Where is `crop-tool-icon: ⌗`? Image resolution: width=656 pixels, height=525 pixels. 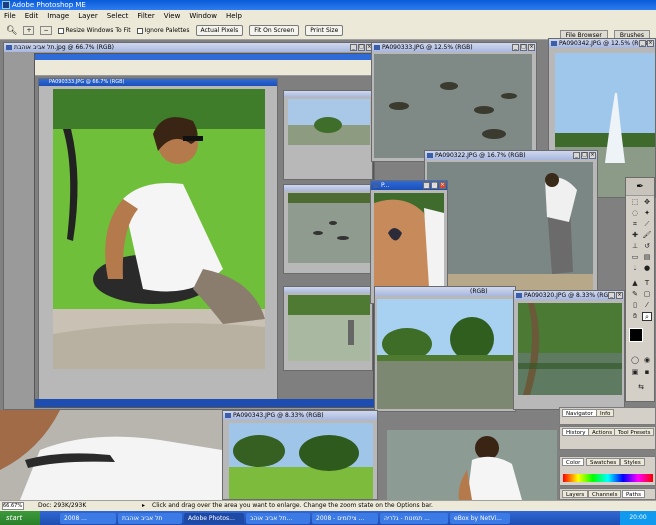
crop-tool-icon: ⌗ is located at coordinates (635, 224).